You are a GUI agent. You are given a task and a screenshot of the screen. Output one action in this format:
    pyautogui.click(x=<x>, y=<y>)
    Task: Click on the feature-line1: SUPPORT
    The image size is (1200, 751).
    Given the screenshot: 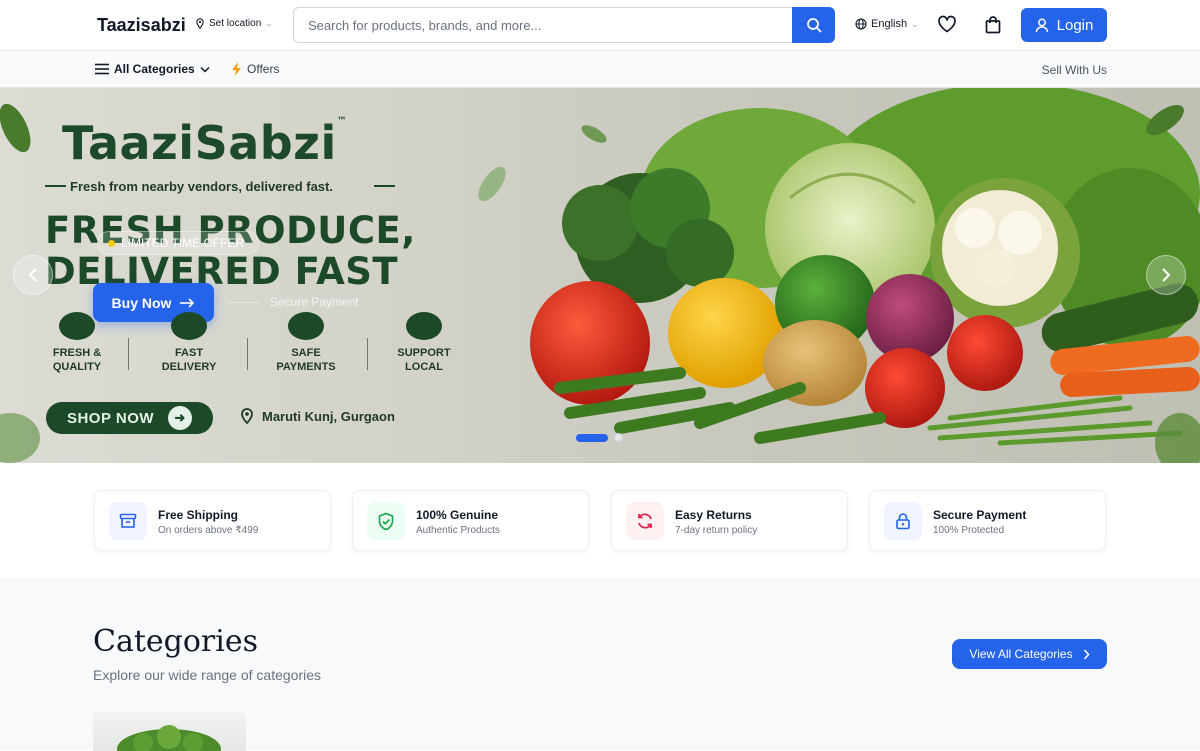 What is the action you would take?
    pyautogui.click(x=424, y=353)
    